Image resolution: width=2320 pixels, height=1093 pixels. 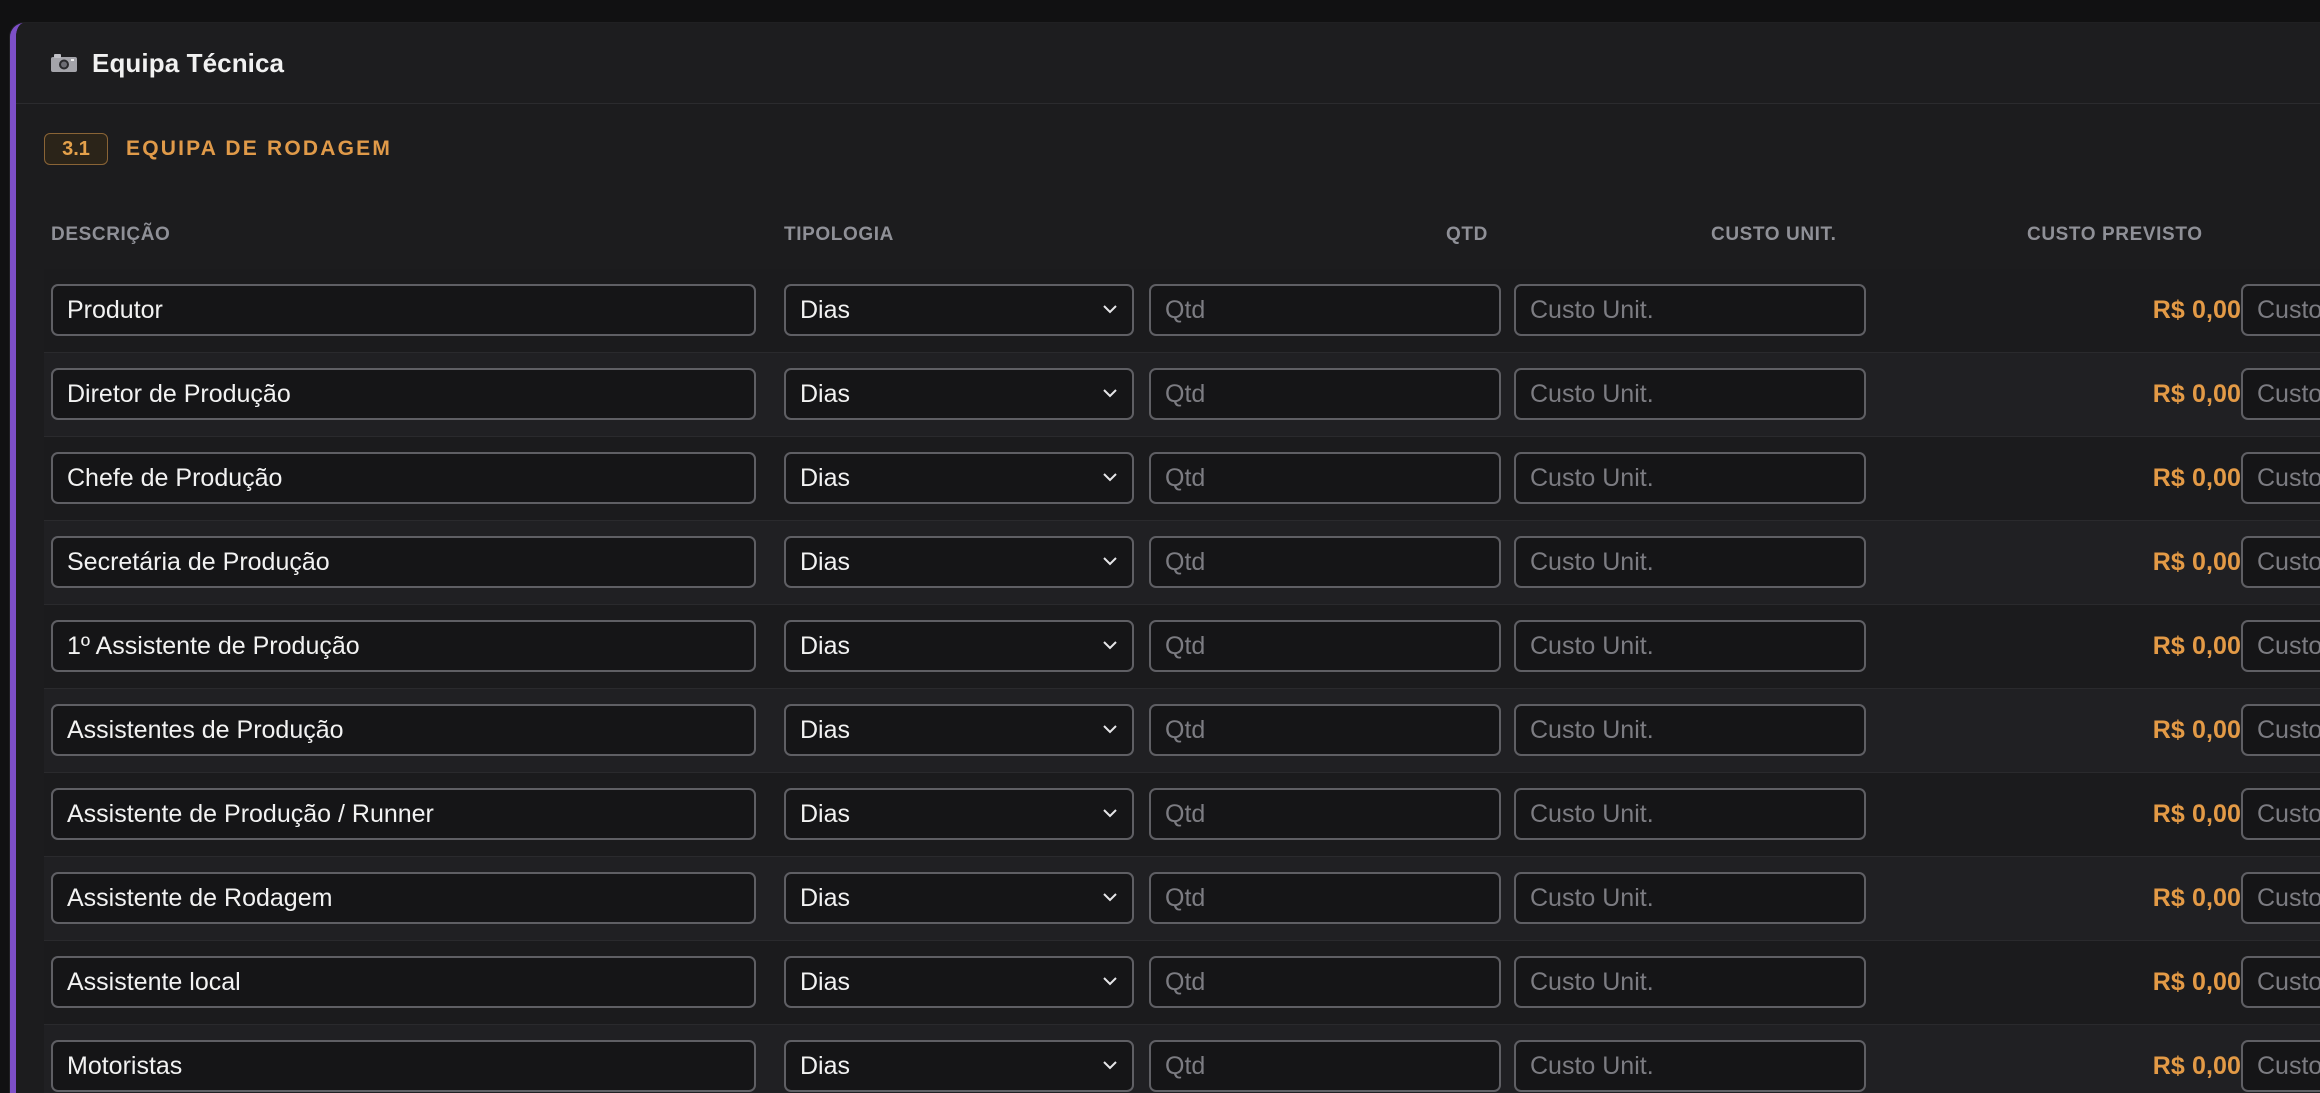 I want to click on panel-header: Equipa Técnica, so click(x=1168, y=63).